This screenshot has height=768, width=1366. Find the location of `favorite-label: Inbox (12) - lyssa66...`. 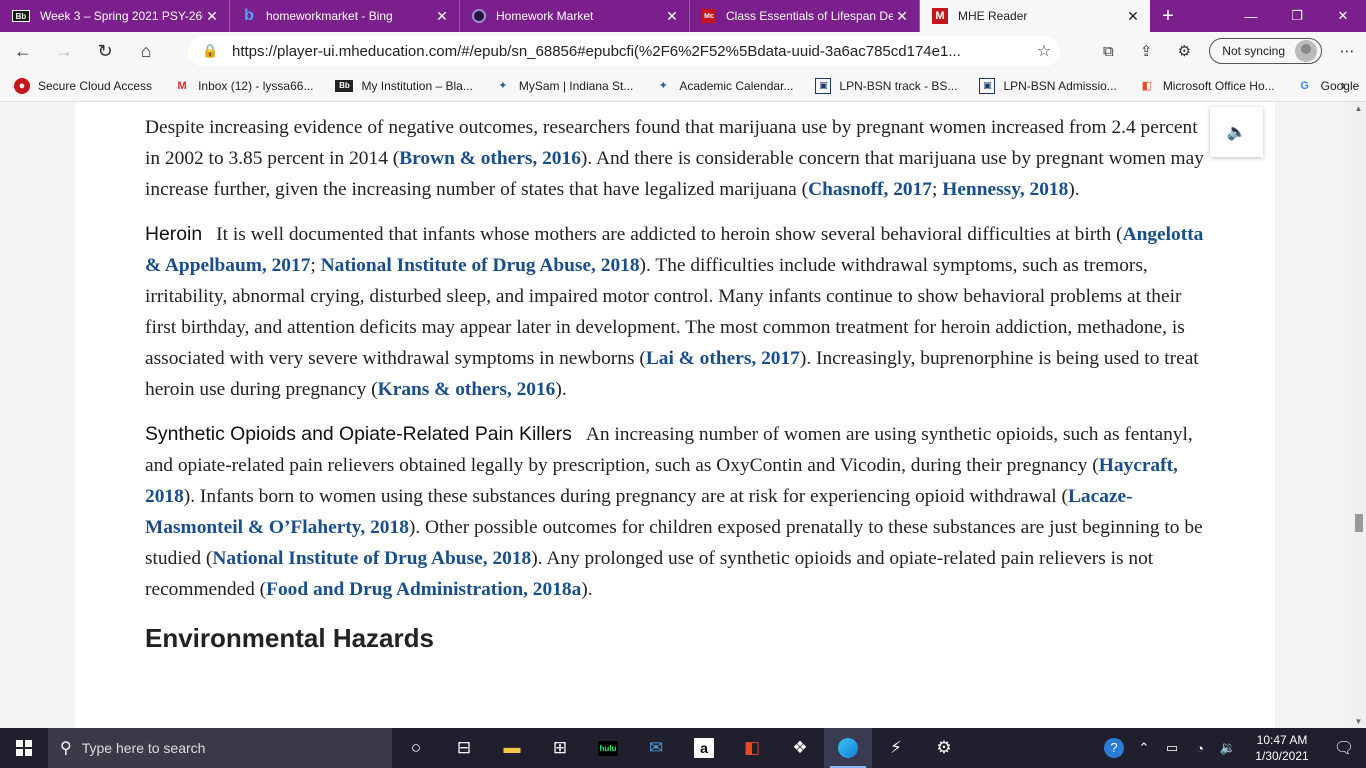

favorite-label: Inbox (12) - lyssa66... is located at coordinates (256, 85).